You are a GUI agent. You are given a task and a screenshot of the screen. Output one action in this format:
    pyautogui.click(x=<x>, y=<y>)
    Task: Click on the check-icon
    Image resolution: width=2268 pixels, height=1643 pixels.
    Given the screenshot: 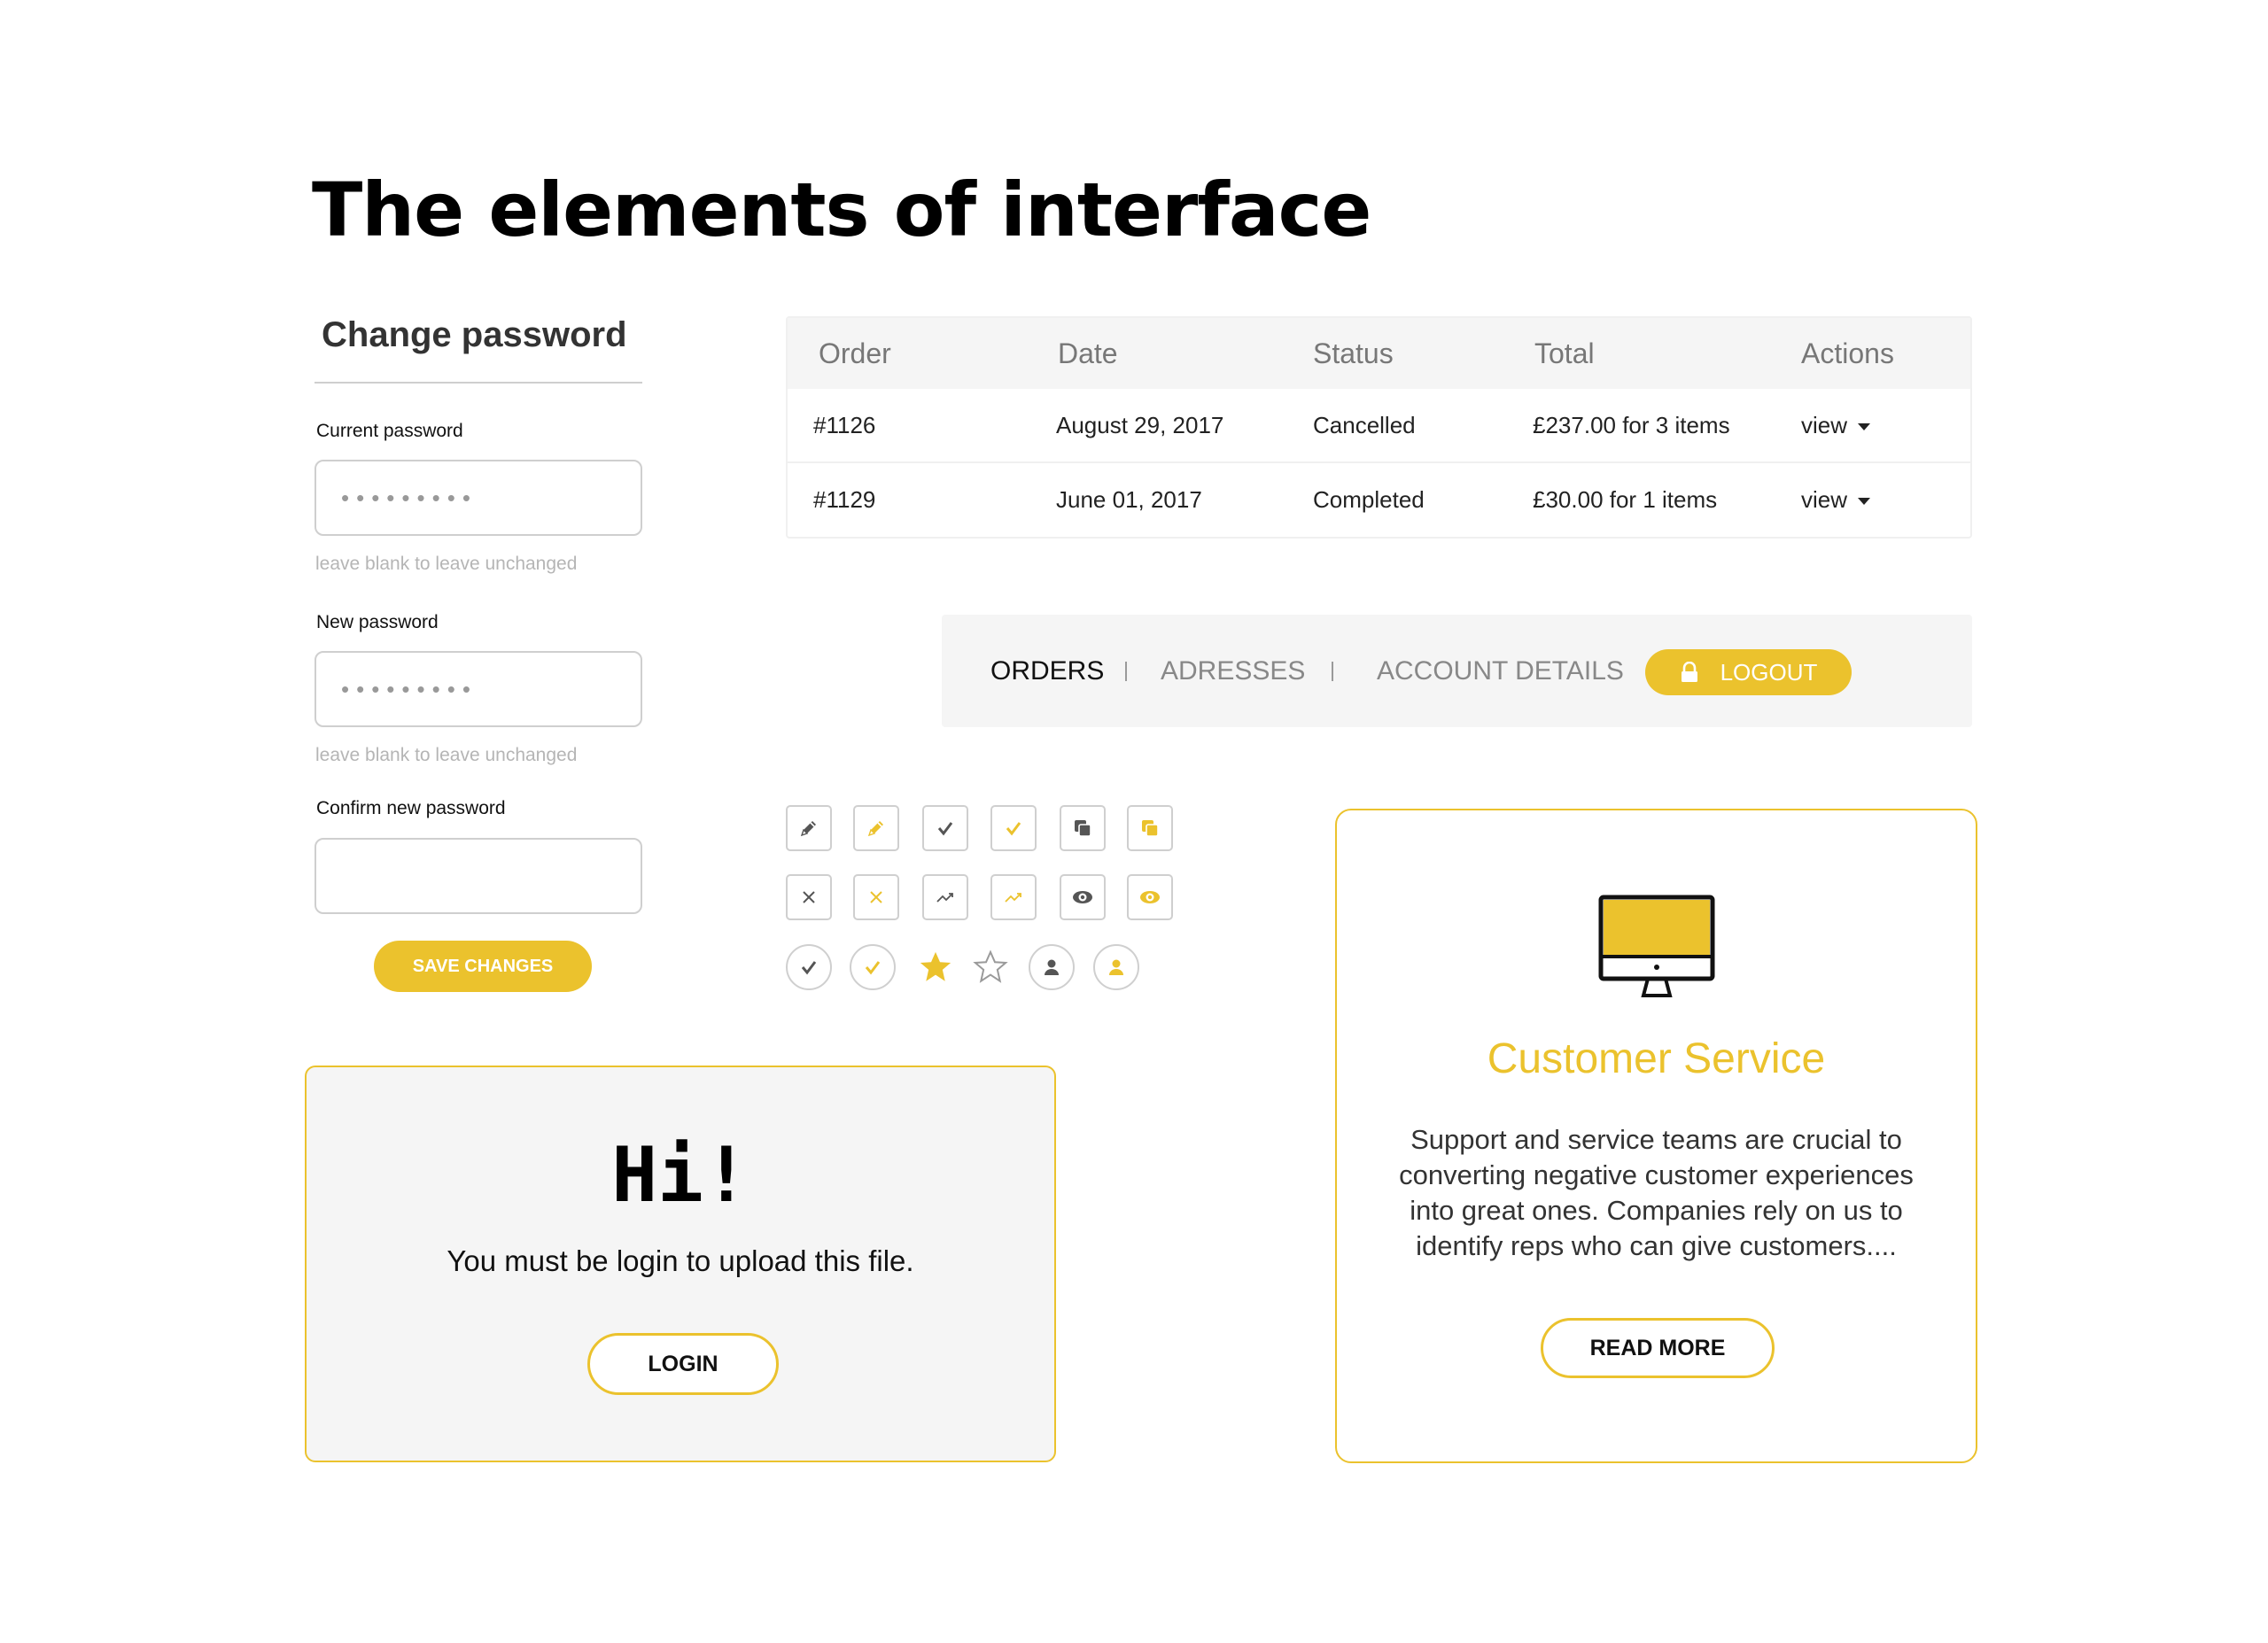 What is the action you would take?
    pyautogui.click(x=945, y=828)
    